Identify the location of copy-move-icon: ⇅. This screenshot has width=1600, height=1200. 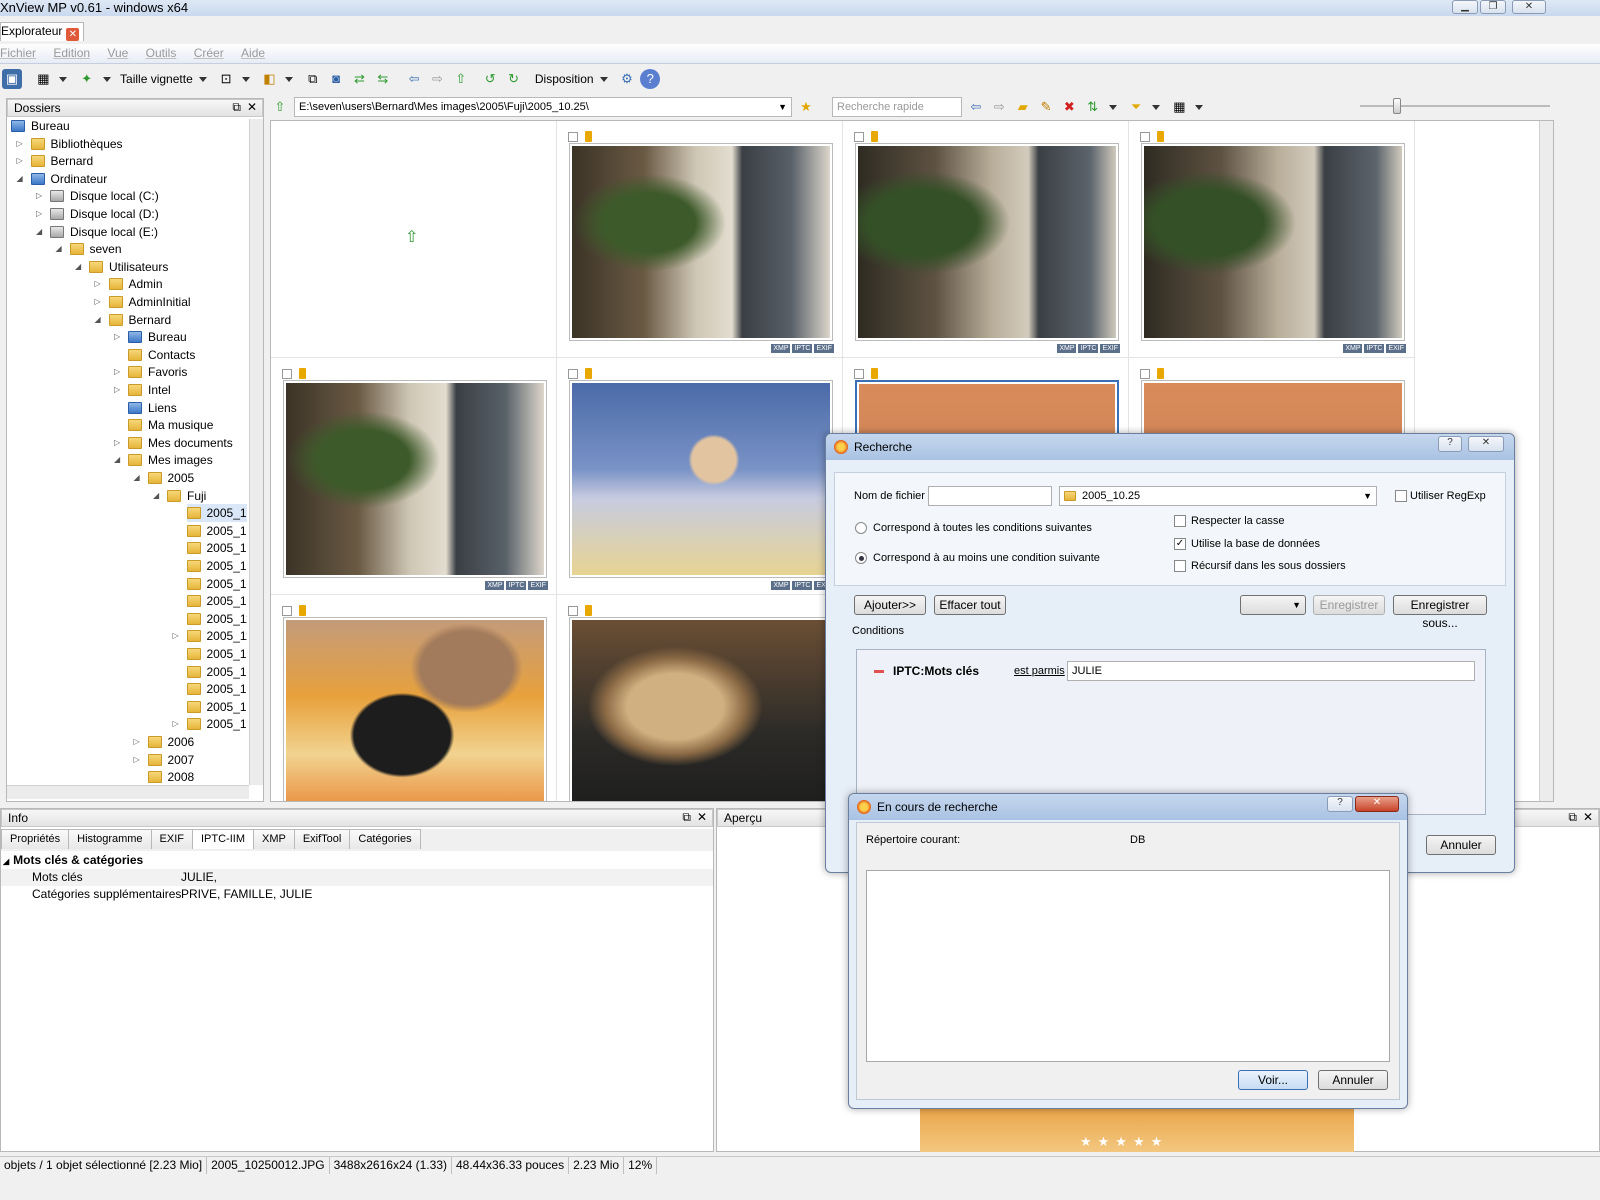
(1093, 107).